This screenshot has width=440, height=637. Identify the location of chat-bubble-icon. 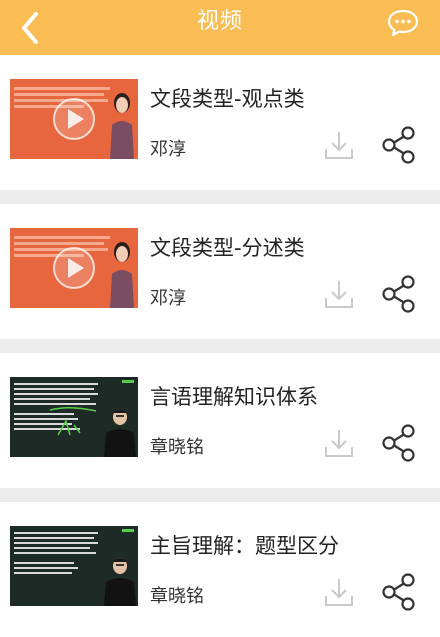
(403, 23).